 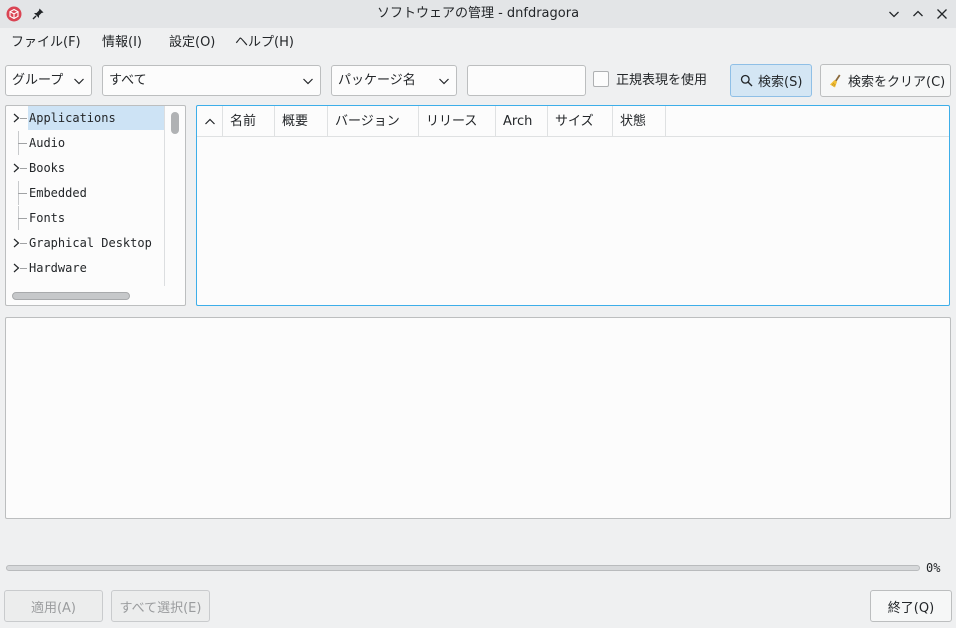 I want to click on search-field-value: パッケージ名, so click(x=377, y=80).